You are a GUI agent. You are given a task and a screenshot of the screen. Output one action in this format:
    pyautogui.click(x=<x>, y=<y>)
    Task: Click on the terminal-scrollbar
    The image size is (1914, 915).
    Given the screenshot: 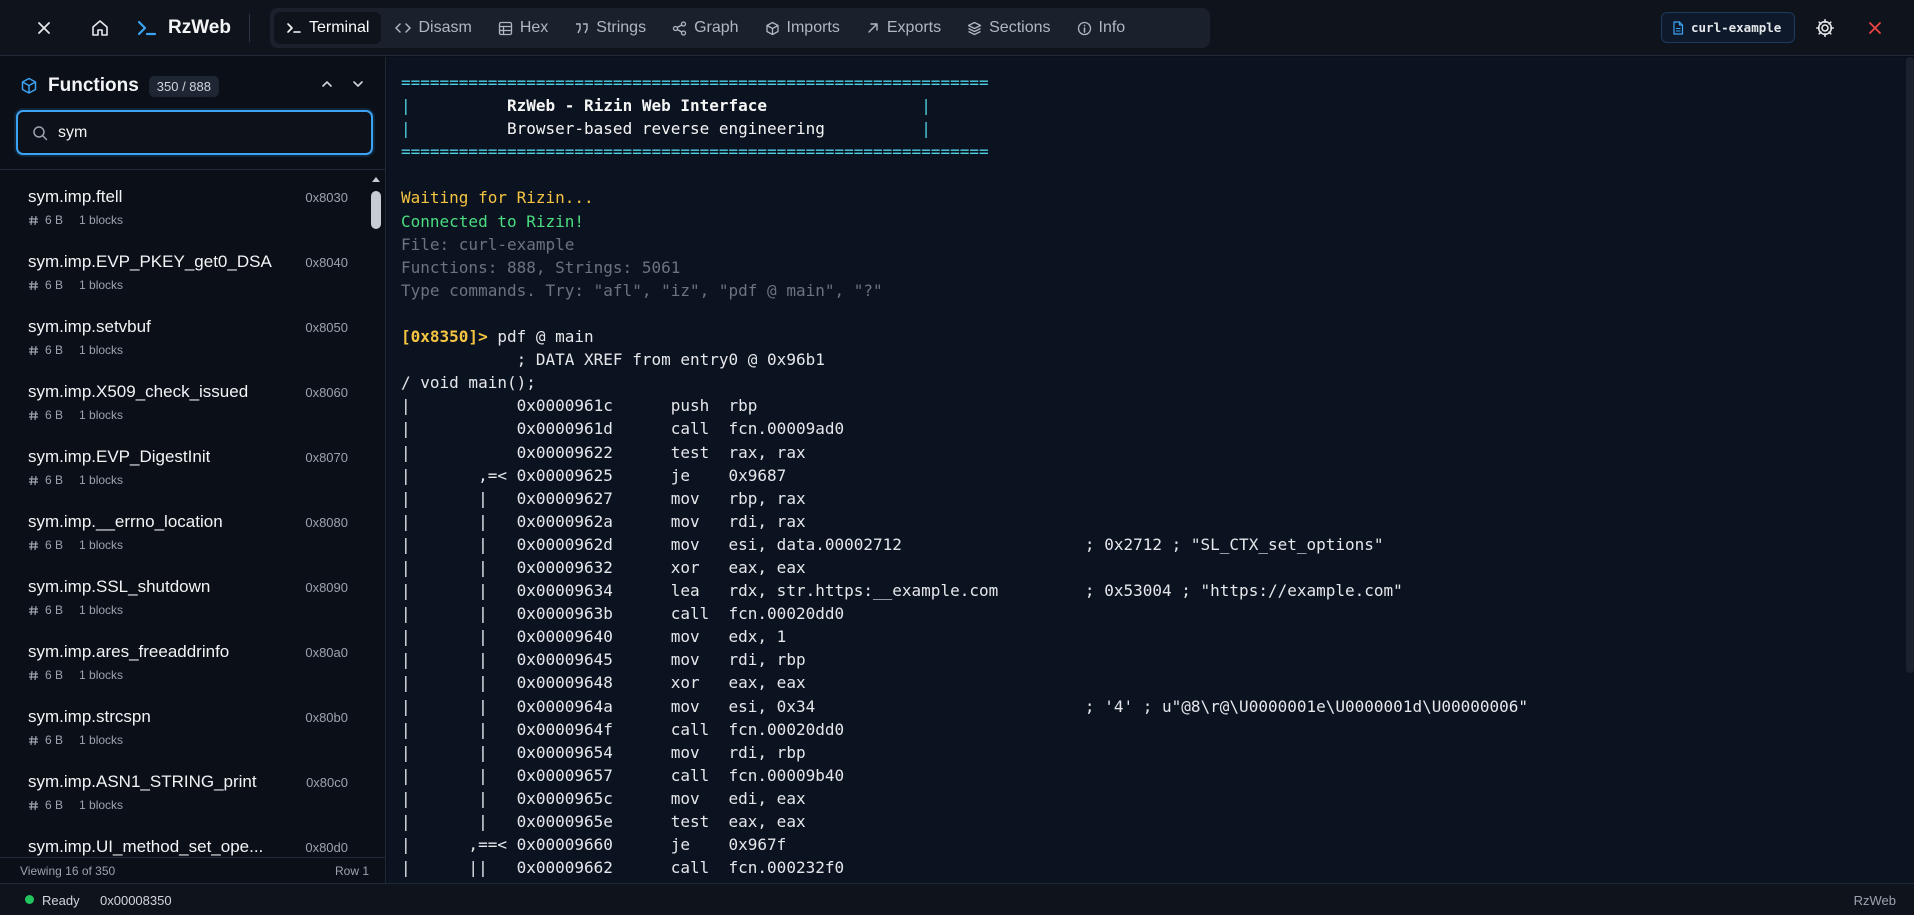 What is the action you would take?
    pyautogui.click(x=1909, y=470)
    